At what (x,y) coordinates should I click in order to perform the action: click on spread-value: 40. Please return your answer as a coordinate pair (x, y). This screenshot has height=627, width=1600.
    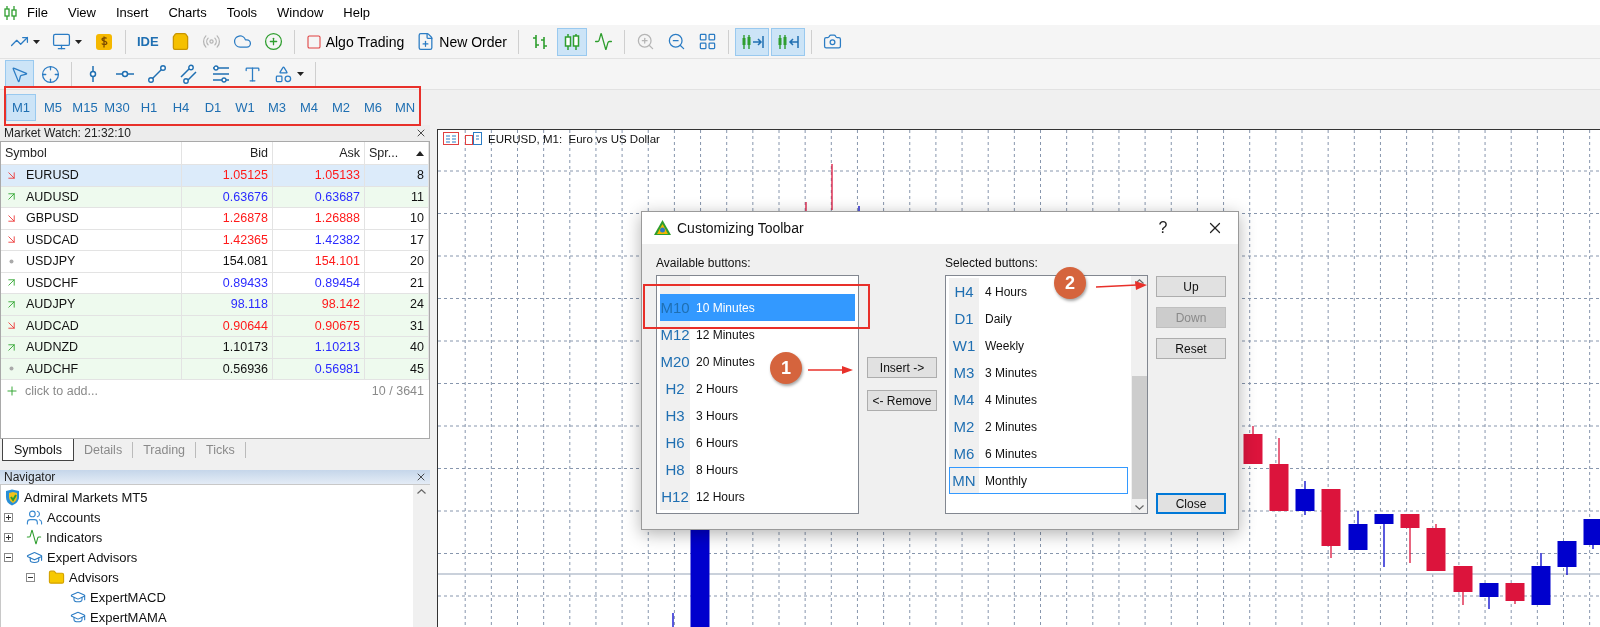
    Looking at the image, I should click on (417, 347).